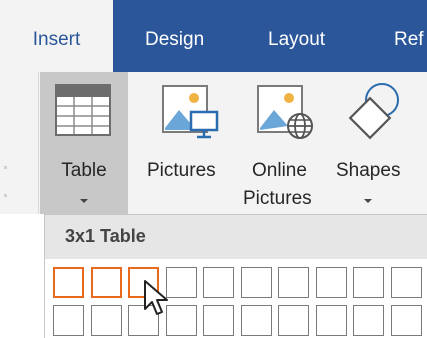 Image resolution: width=427 pixels, height=338 pixels. I want to click on table-size-title: 3x1 Table, so click(105, 236).